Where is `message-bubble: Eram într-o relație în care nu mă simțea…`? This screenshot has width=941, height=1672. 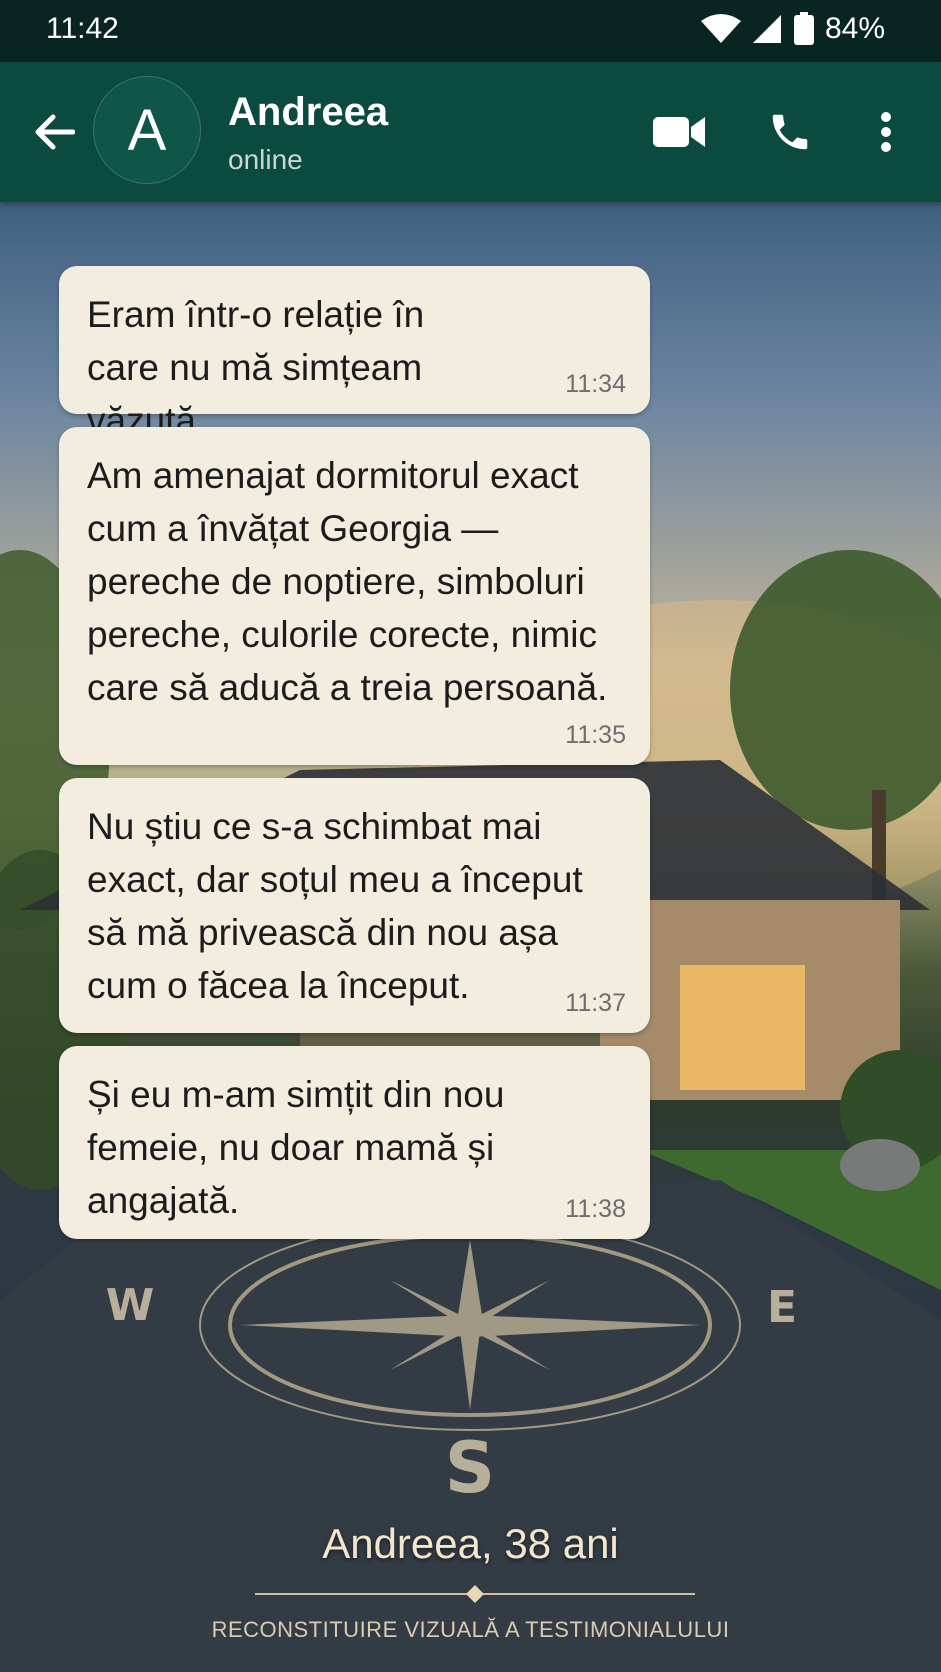 message-bubble: Eram într-o relație în care nu mă simțea… is located at coordinates (354, 353).